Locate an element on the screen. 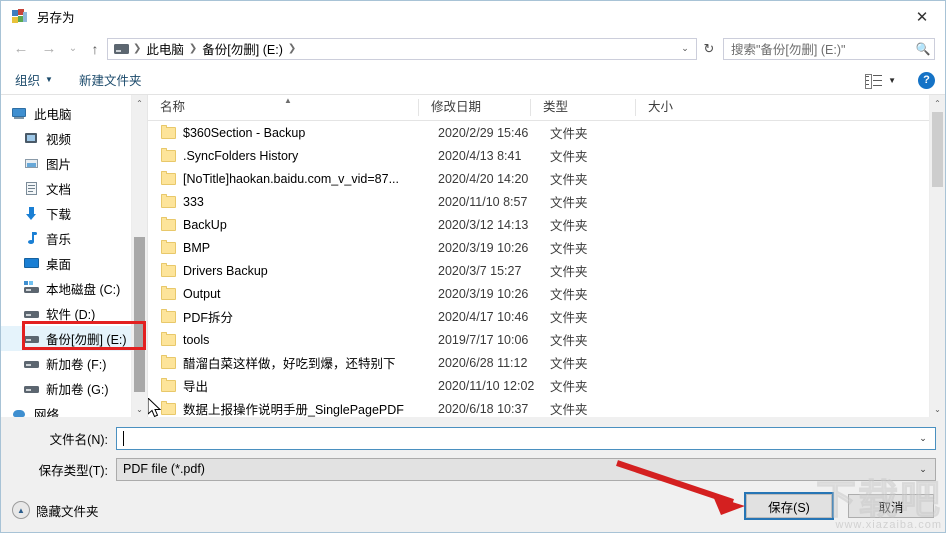  up-icon: ↑ is located at coordinates (95, 49).